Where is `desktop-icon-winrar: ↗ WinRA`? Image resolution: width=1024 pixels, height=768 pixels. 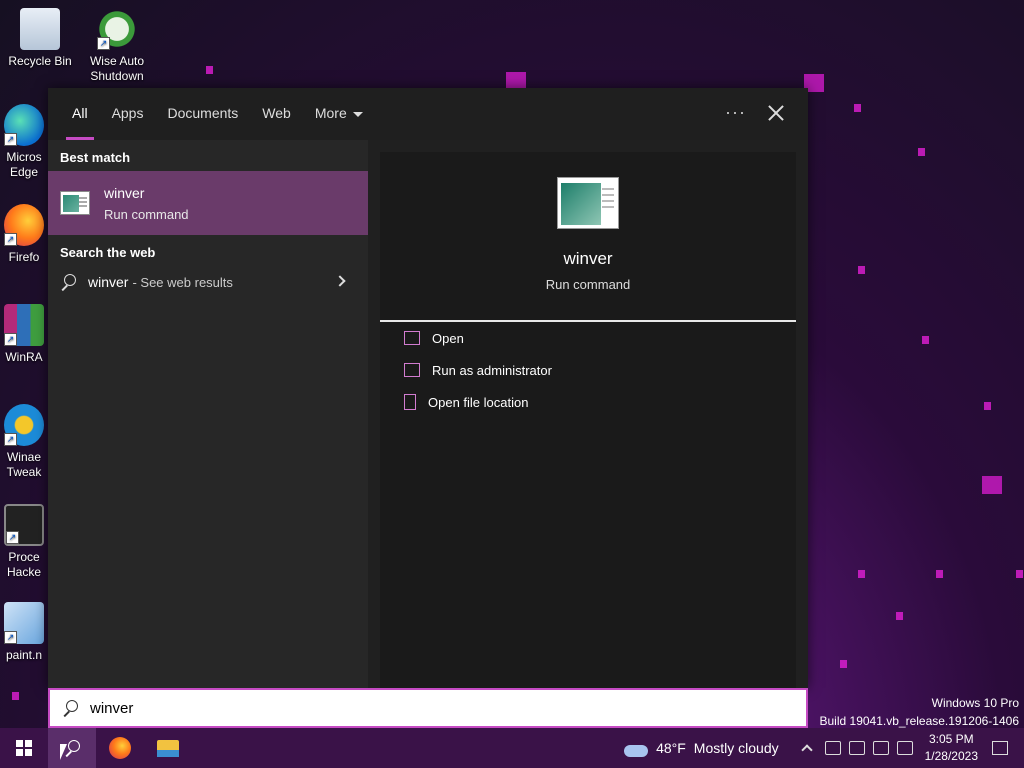 desktop-icon-winrar: ↗ WinRA is located at coordinates (27, 334).